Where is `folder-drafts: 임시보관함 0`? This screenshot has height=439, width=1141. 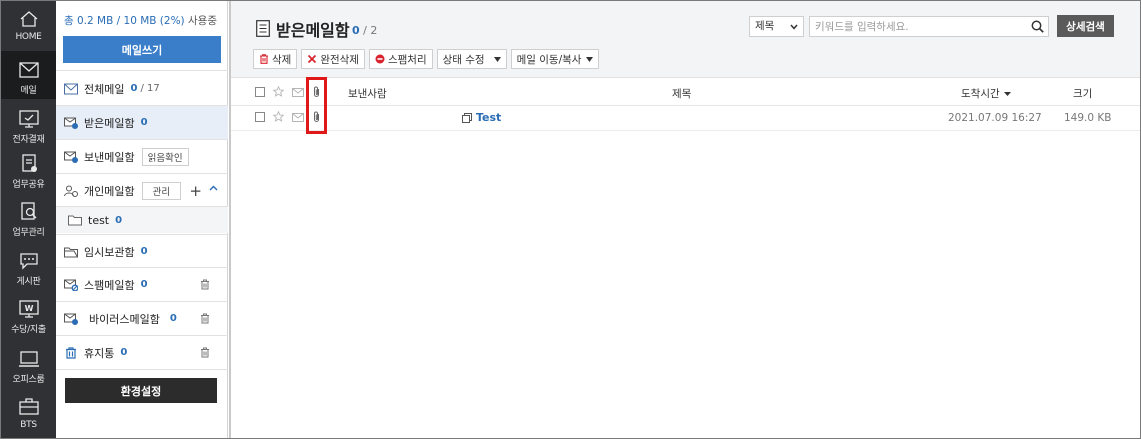 folder-drafts: 임시보관함 0 is located at coordinates (142, 251).